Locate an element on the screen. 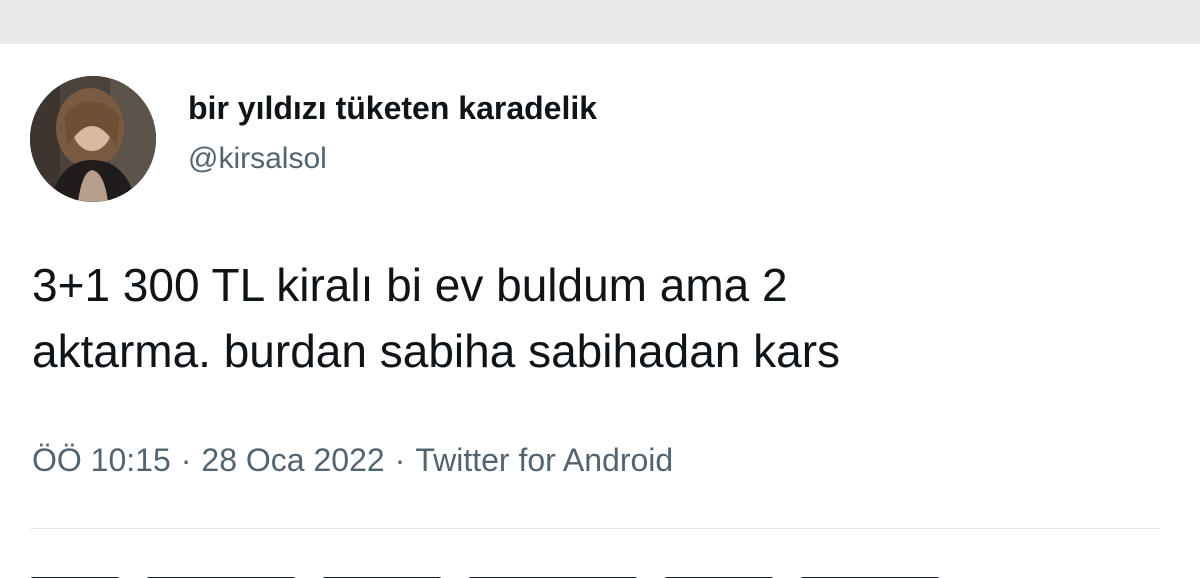 The height and width of the screenshot is (578, 1200). author-display-name: bir yıldızı tüketen karadelik is located at coordinates (392, 108).